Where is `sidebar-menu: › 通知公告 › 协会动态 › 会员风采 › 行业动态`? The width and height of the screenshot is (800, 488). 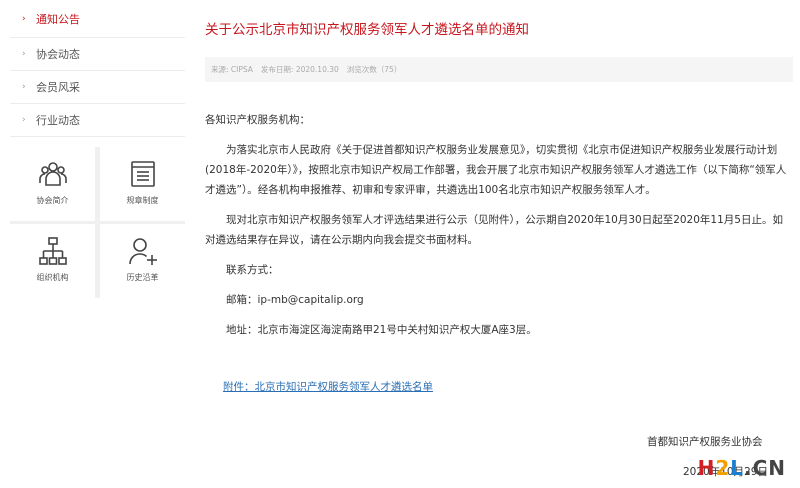 sidebar-menu: › 通知公告 › 协会动态 › 会员风采 › 行业动态 is located at coordinates (97, 68).